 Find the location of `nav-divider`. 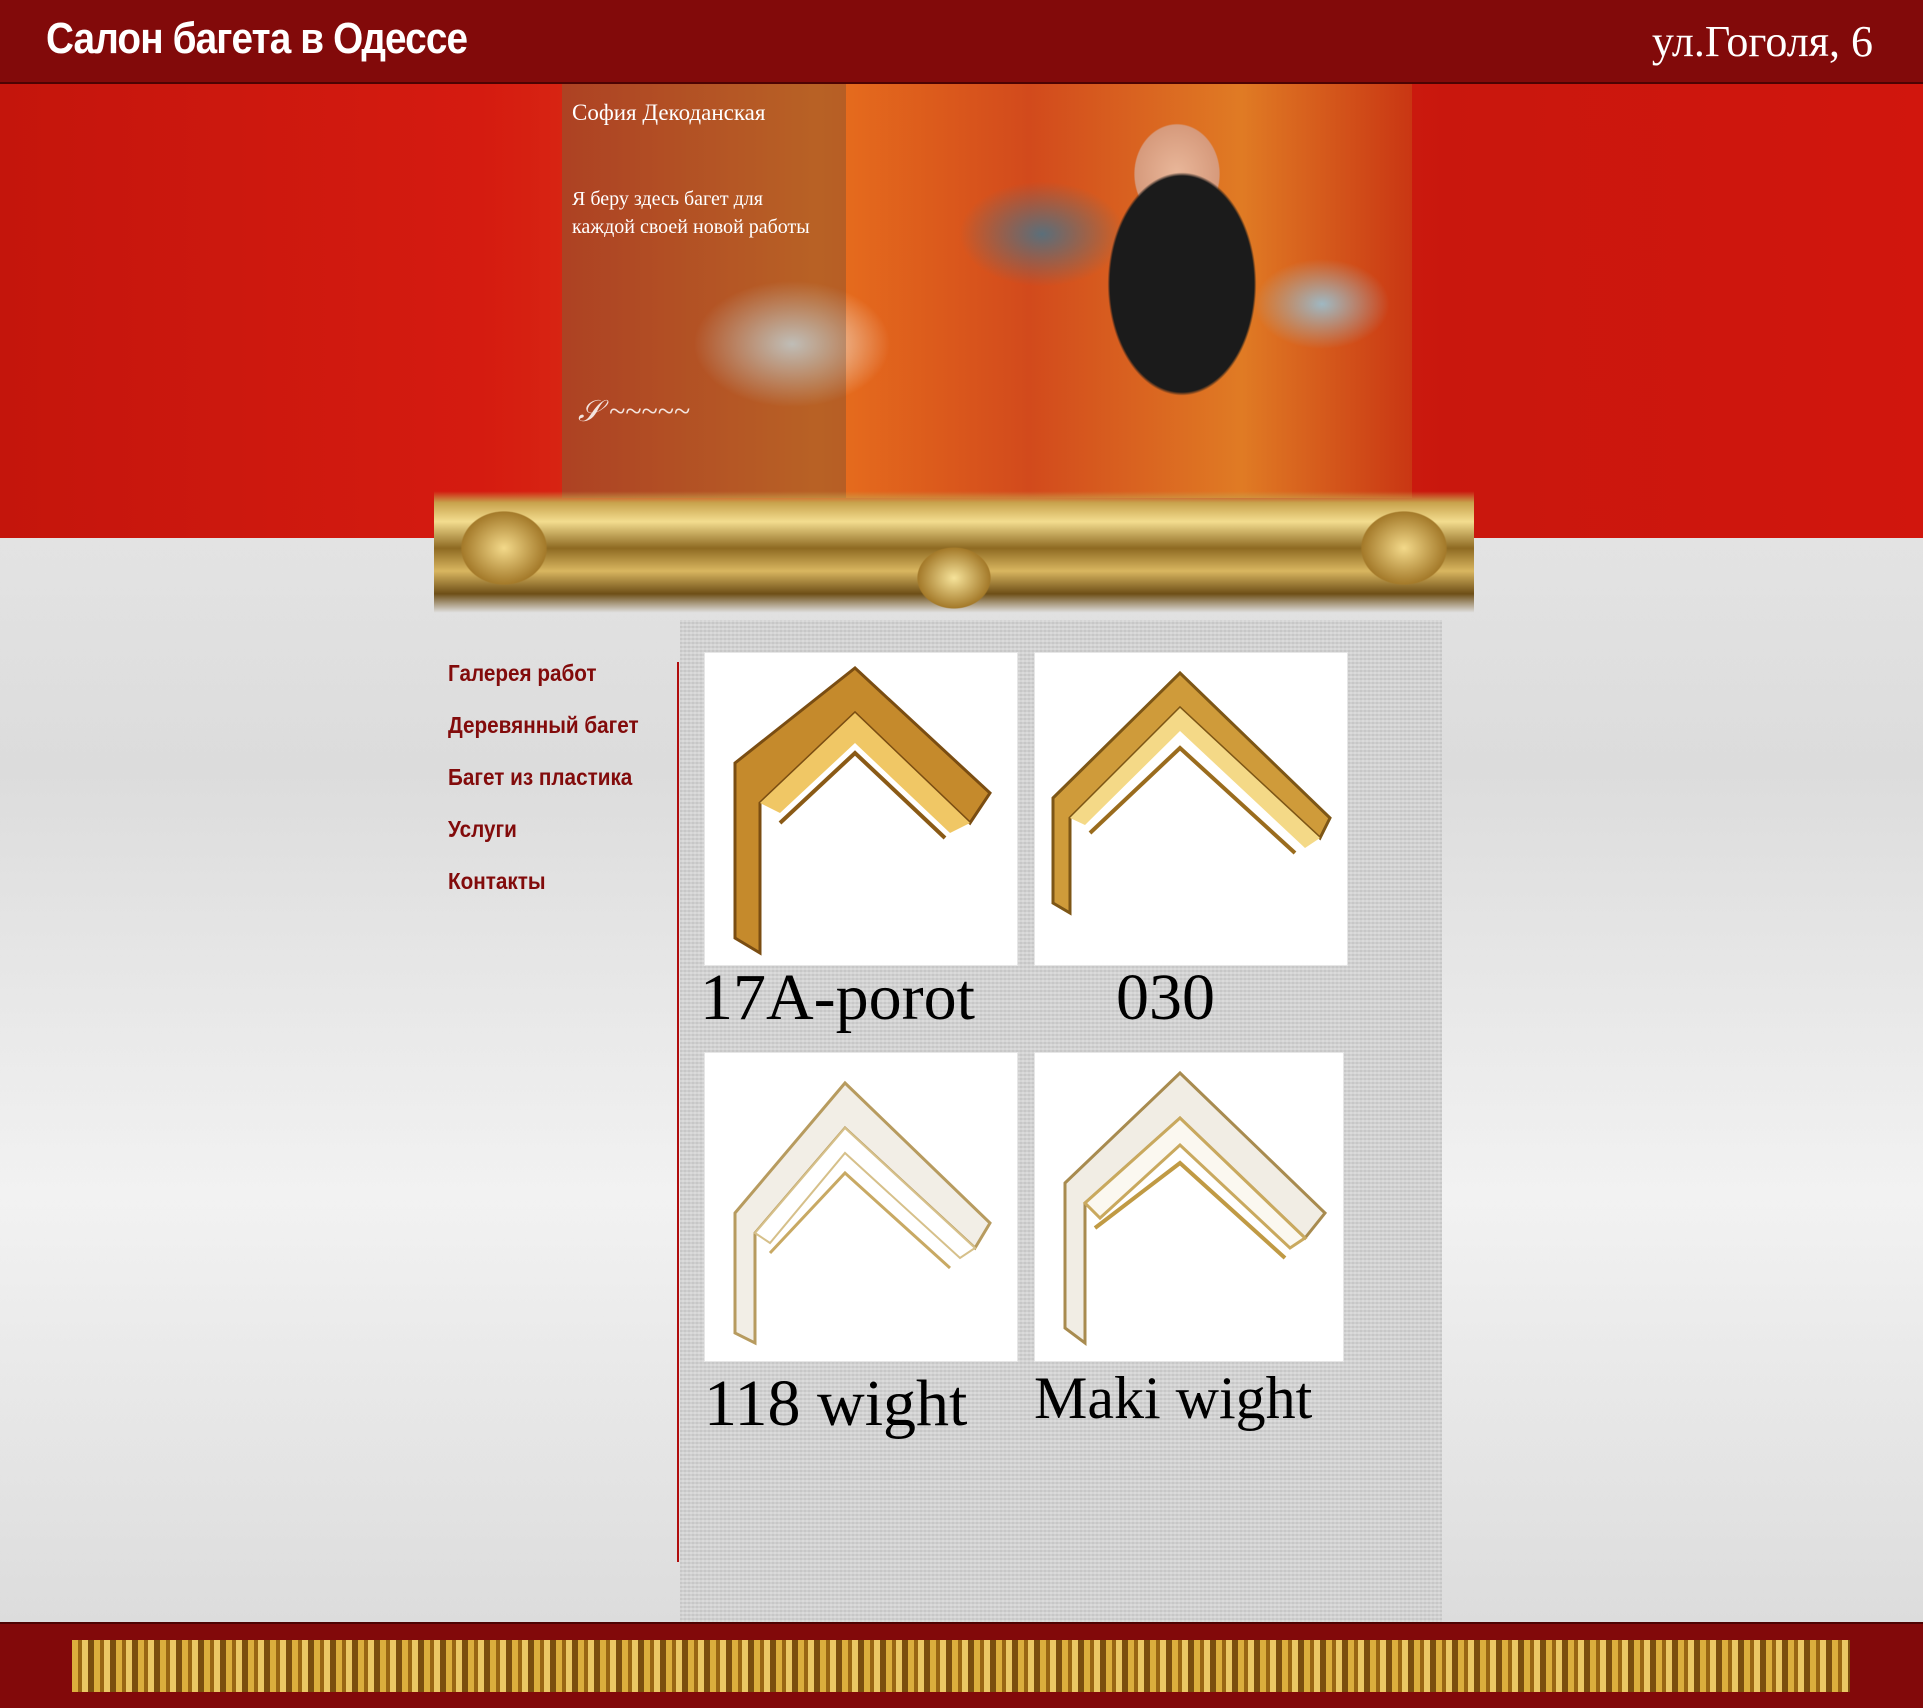

nav-divider is located at coordinates (678, 1112).